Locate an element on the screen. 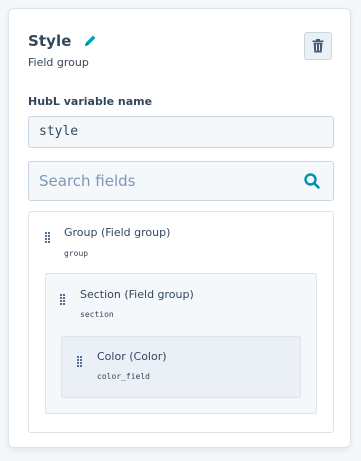  title-row: Style is located at coordinates (63, 41).